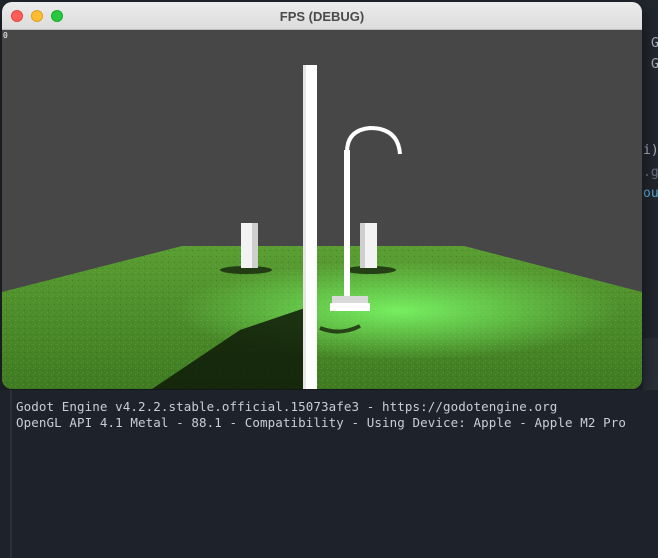  I want to click on window-title: FPS (DEBUG), so click(322, 16).